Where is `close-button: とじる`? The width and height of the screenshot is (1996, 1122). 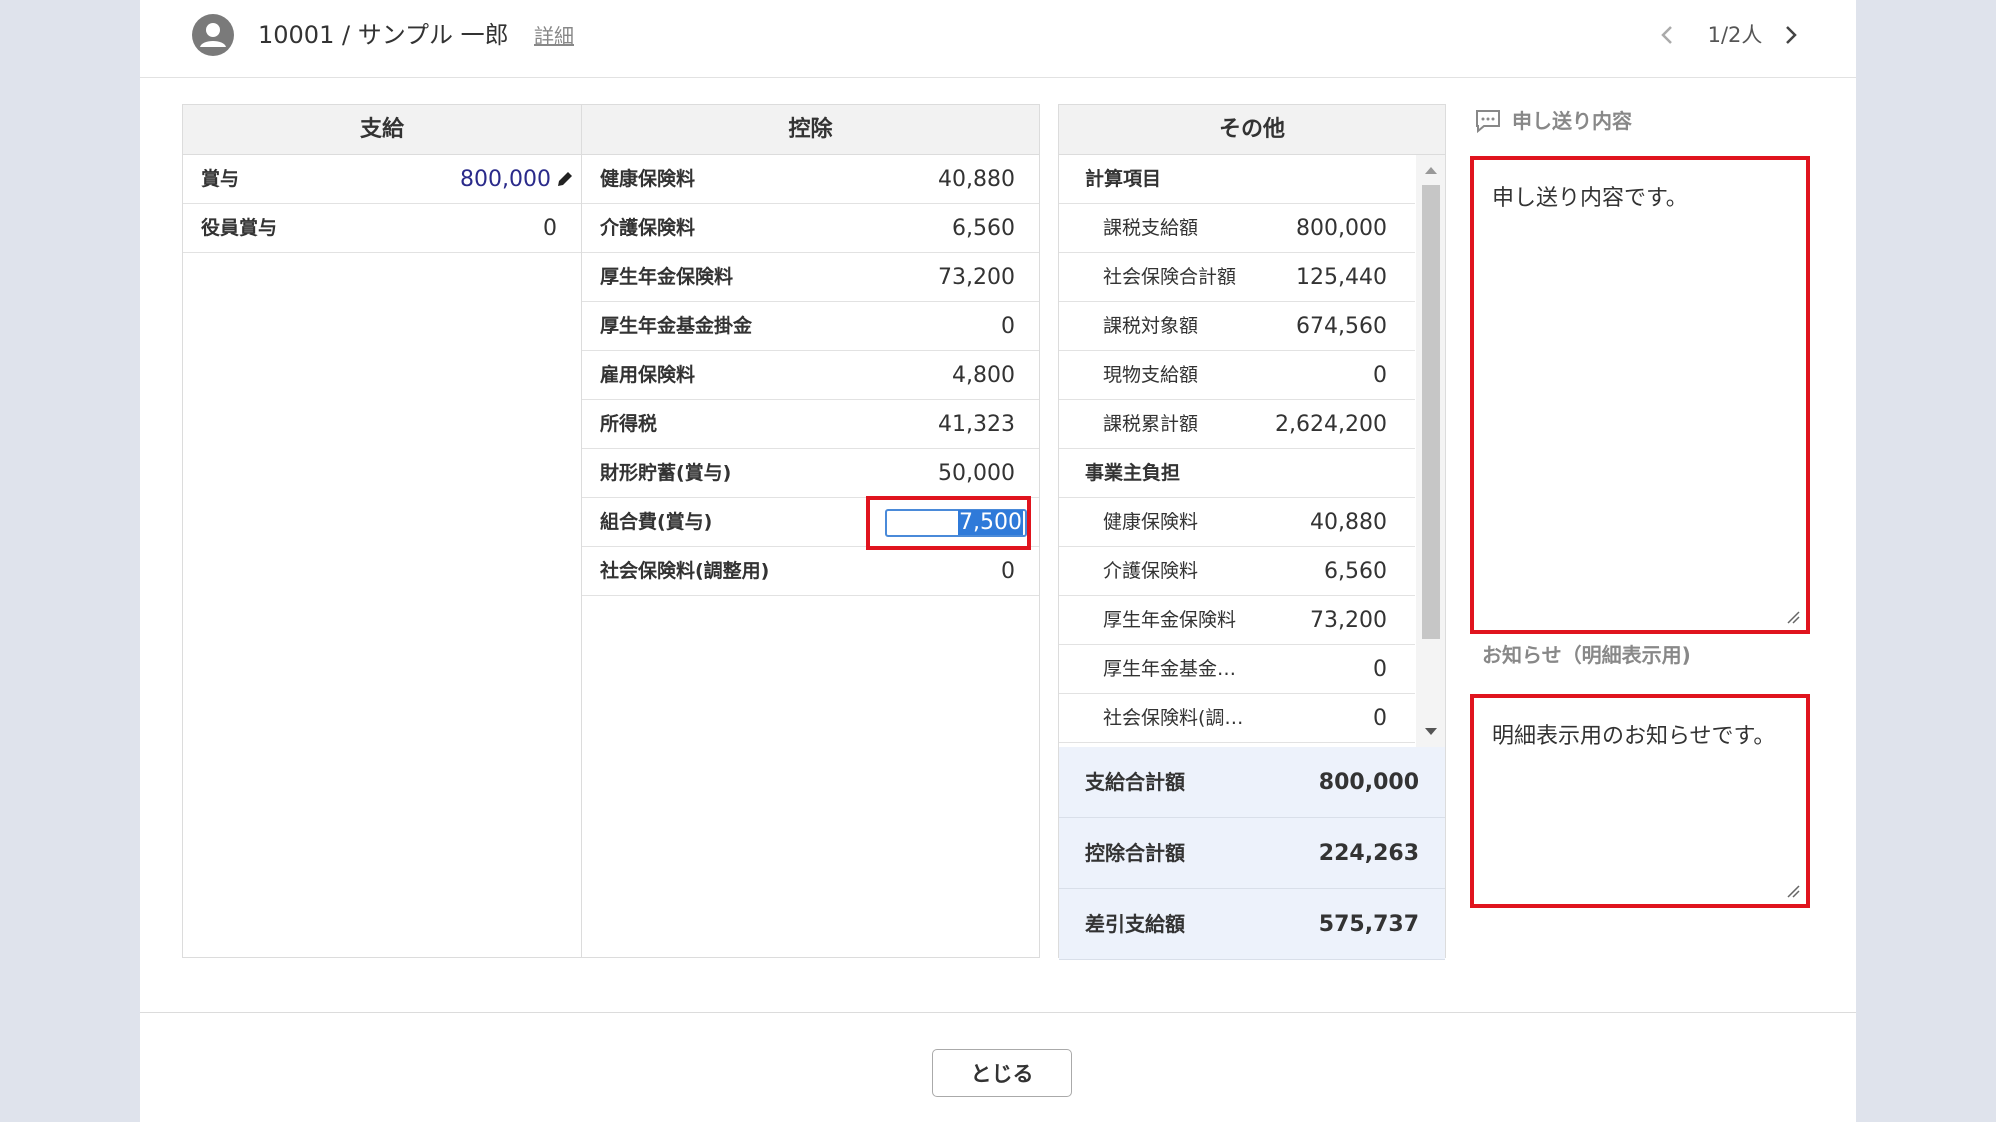 close-button: とじる is located at coordinates (1002, 1073).